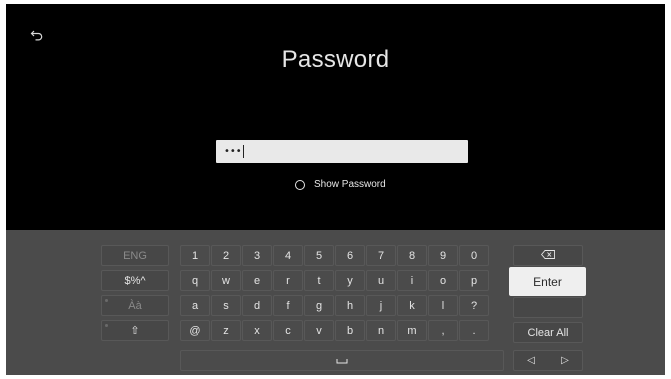 This screenshot has width=671, height=379. Describe the element at coordinates (135, 255) in the screenshot. I see `key-lang: ENG` at that location.